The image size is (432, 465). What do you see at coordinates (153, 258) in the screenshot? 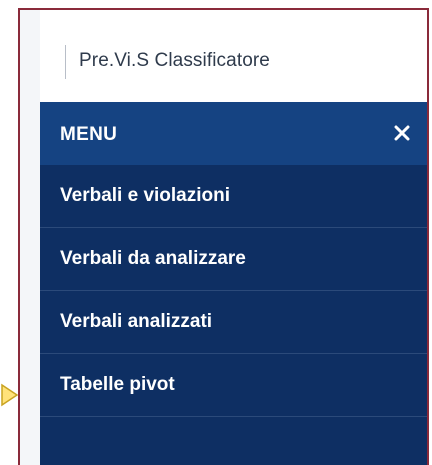
I see `menu-item-label: Verbali da analizzare` at bounding box center [153, 258].